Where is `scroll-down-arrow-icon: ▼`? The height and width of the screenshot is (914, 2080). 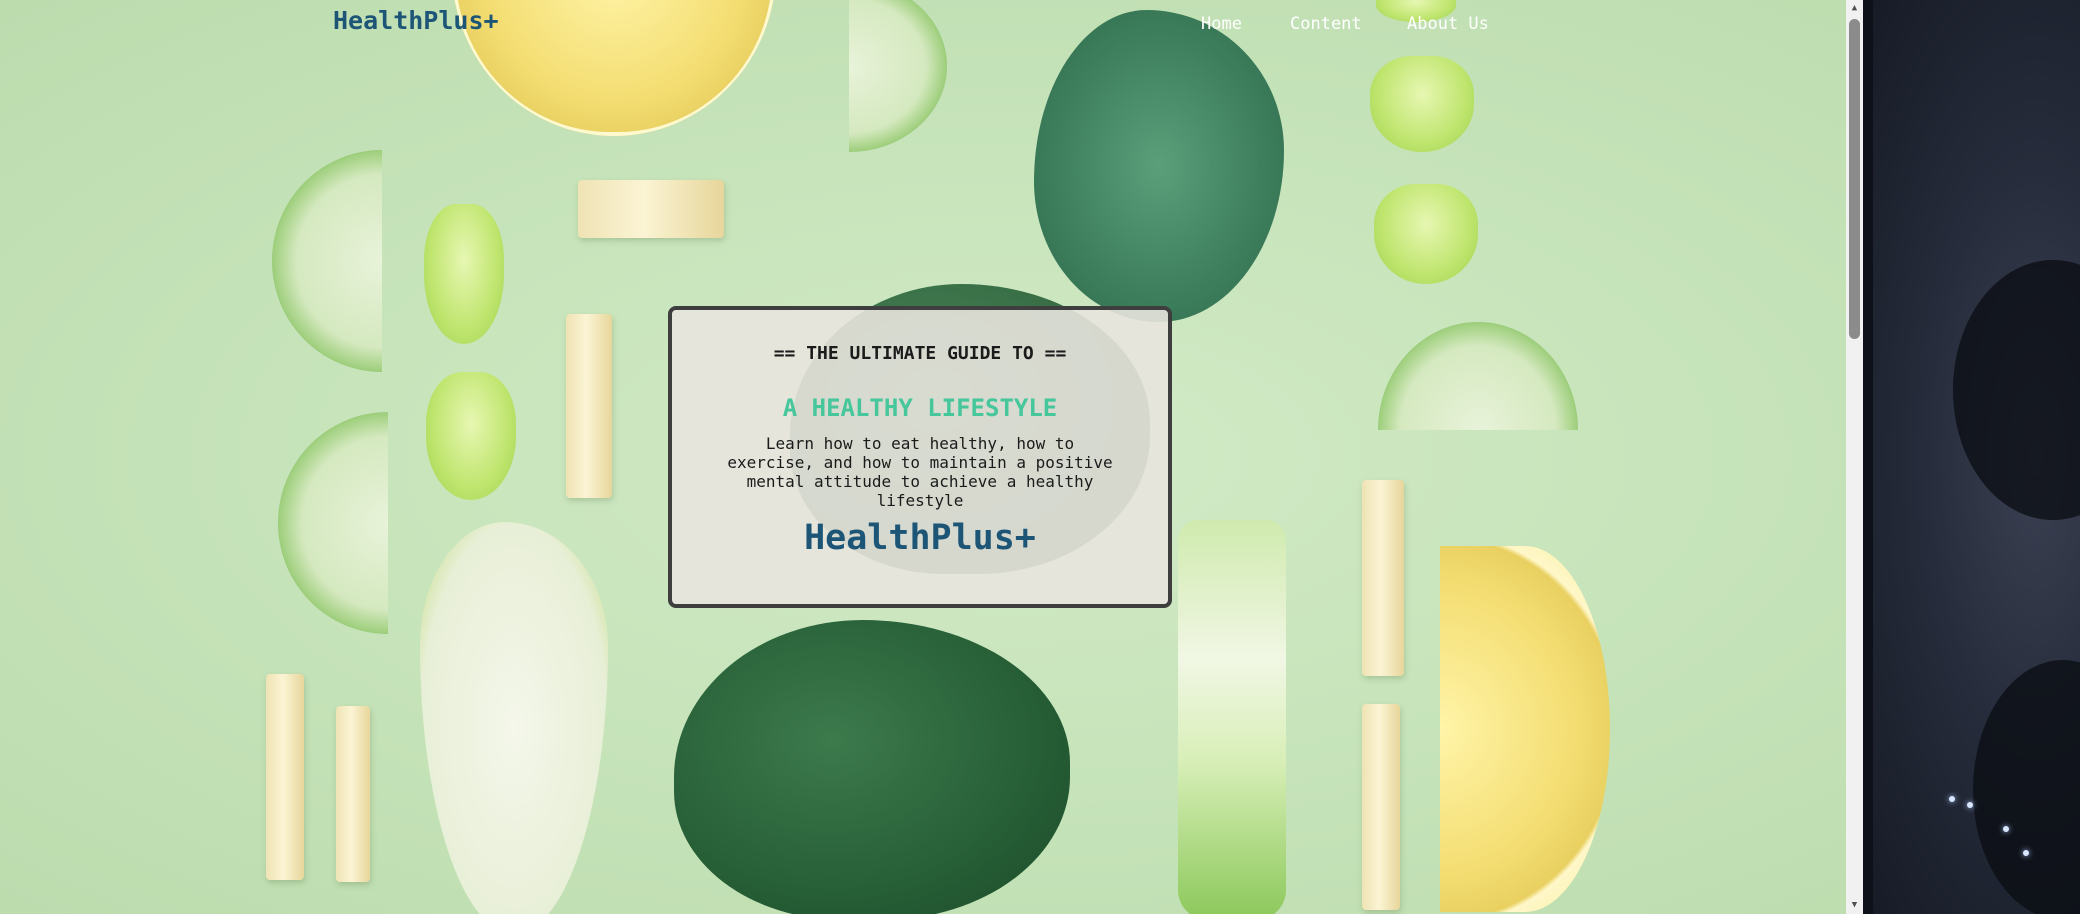 scroll-down-arrow-icon: ▼ is located at coordinates (1854, 905).